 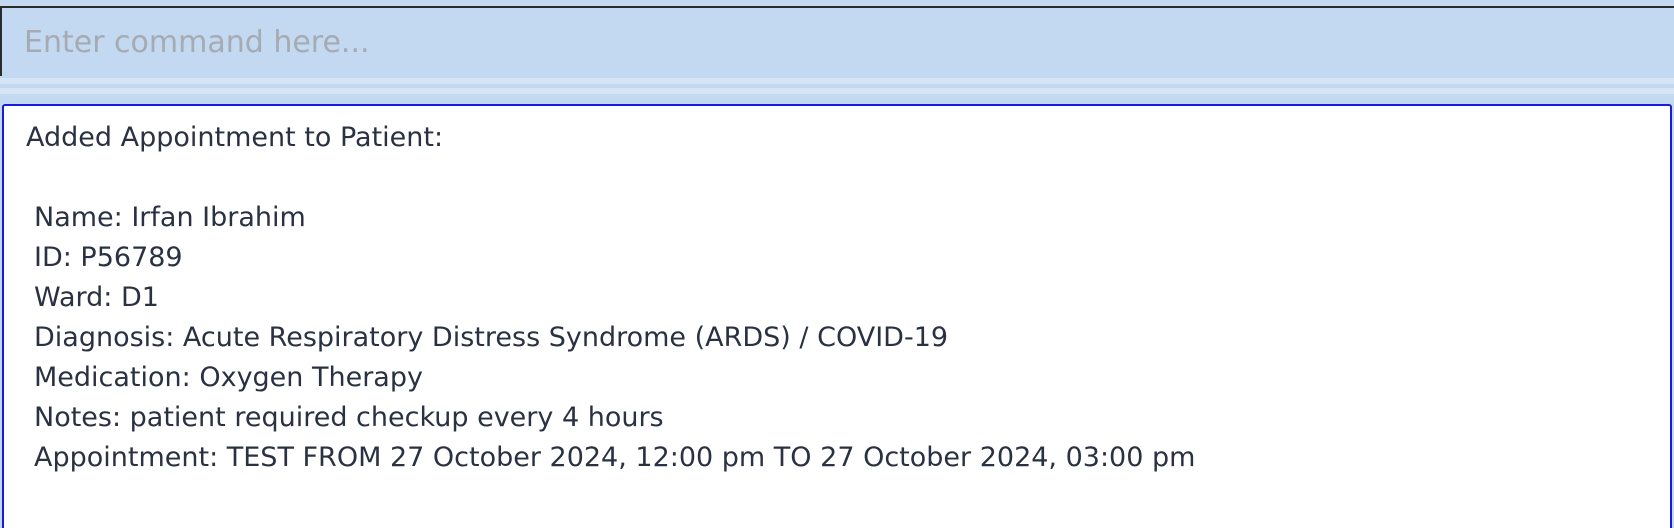 I want to click on command-box, so click(x=837, y=41).